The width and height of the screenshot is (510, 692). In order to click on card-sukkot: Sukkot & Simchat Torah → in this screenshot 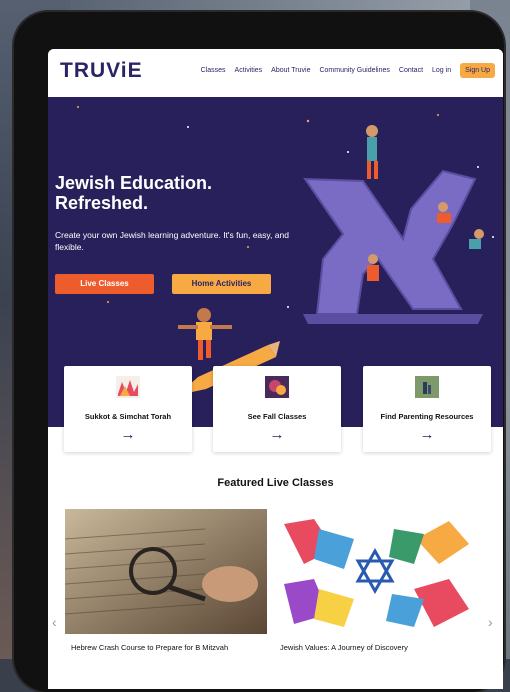, I will do `click(128, 409)`.